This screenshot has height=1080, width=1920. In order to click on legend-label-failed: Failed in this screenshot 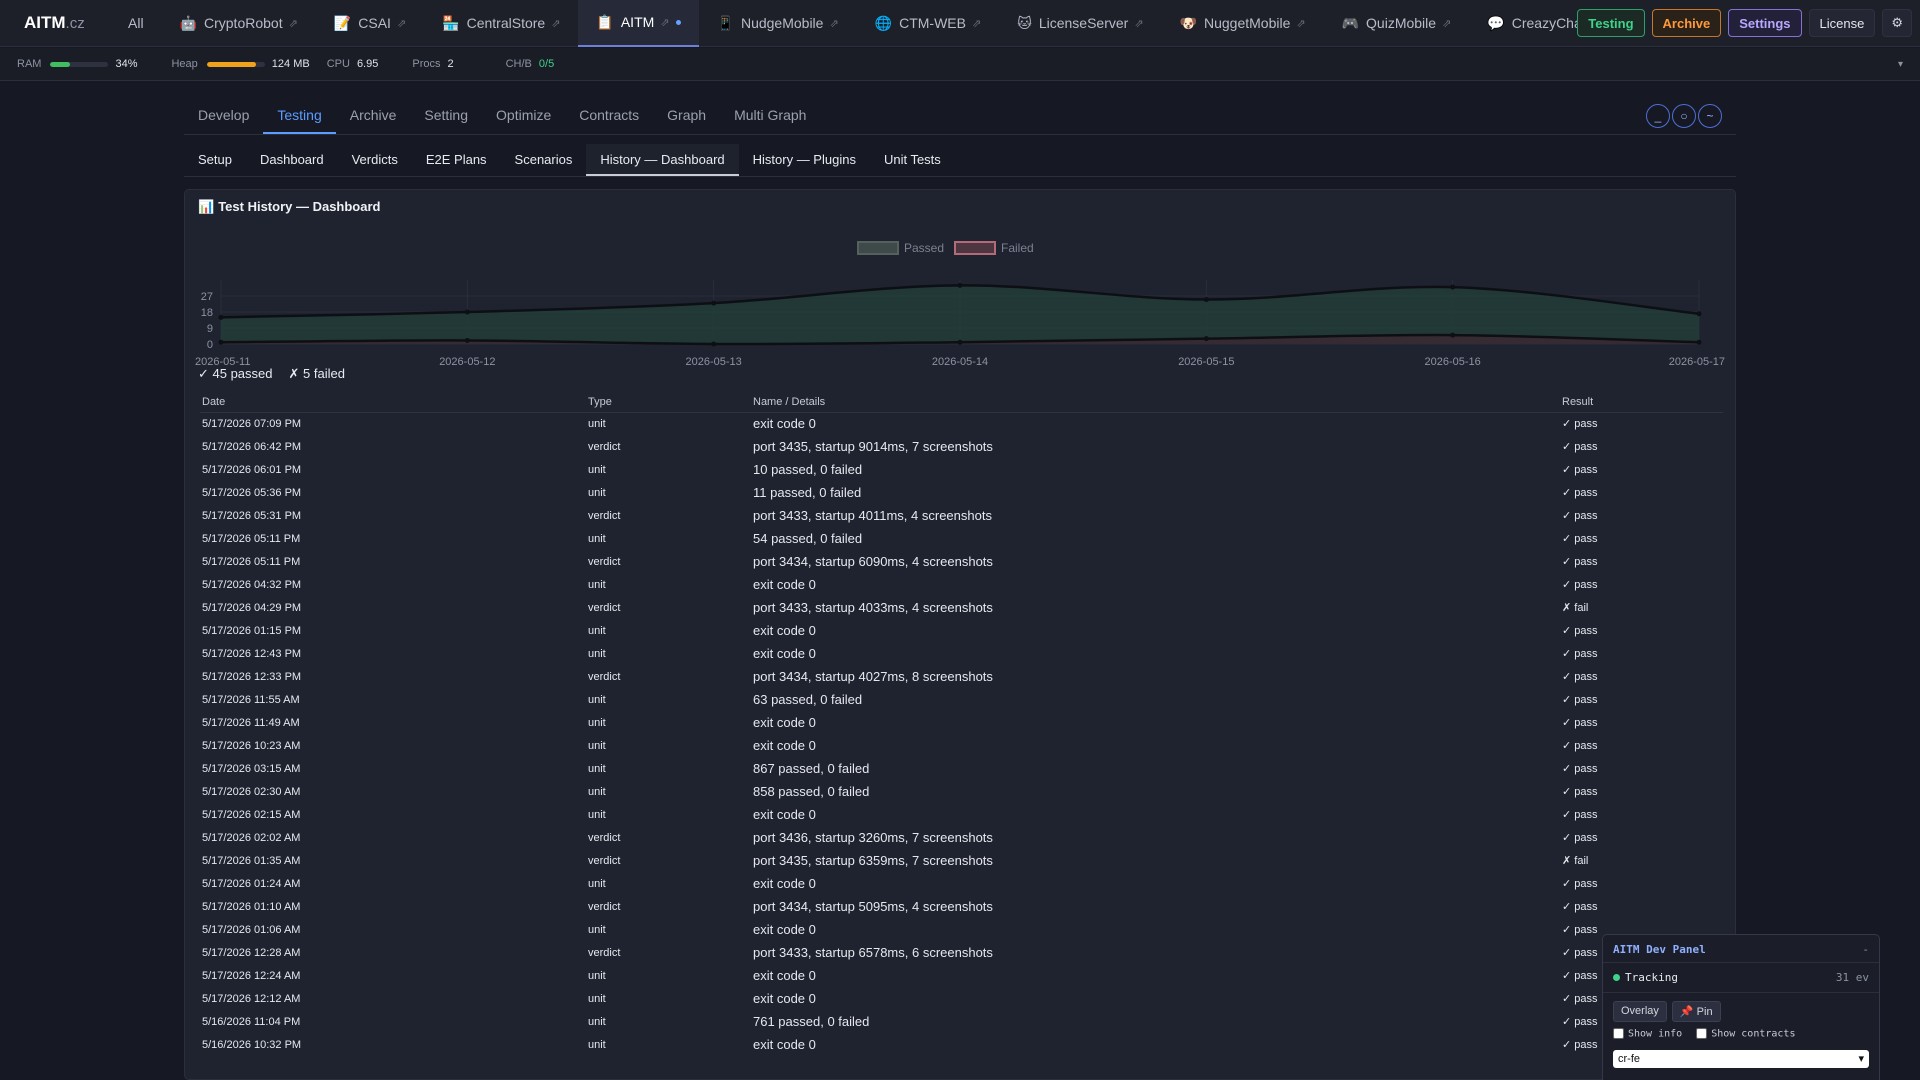, I will do `click(1017, 248)`.